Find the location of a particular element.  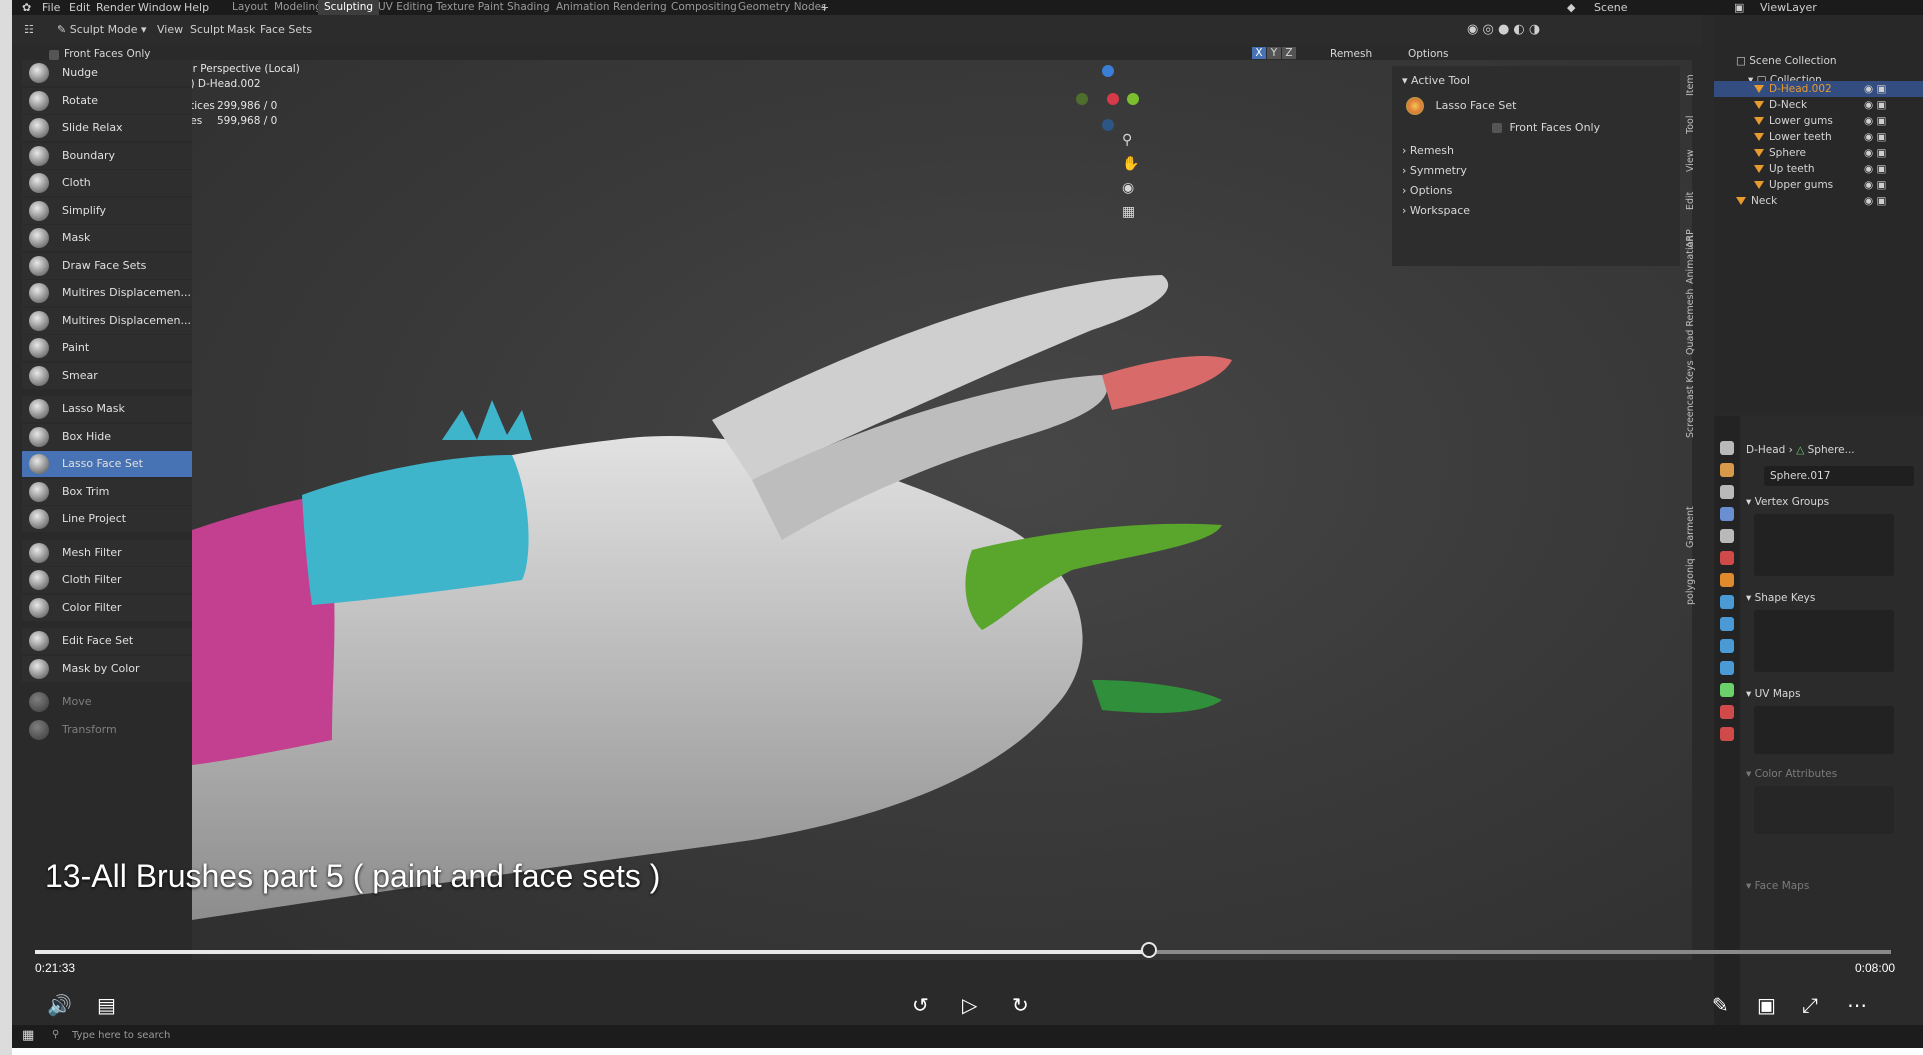

axis-z-toggle: Z is located at coordinates (1289, 53).